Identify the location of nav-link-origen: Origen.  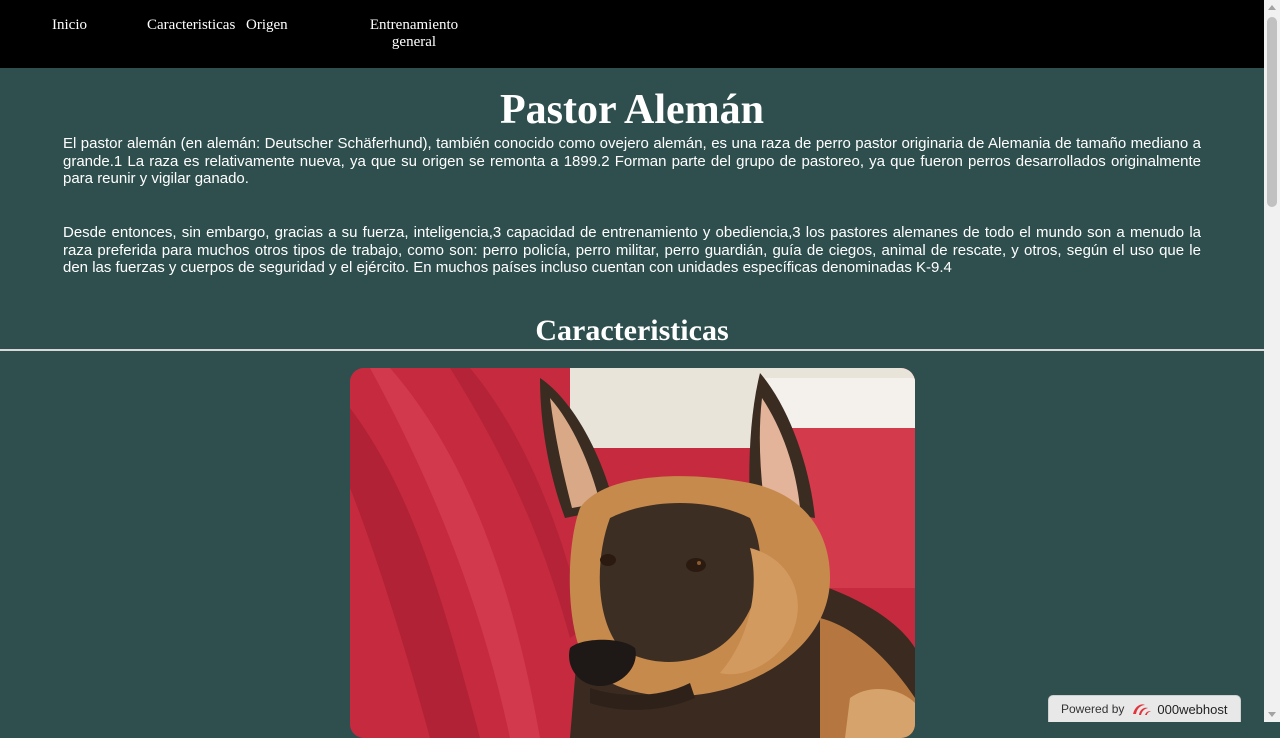
(267, 25).